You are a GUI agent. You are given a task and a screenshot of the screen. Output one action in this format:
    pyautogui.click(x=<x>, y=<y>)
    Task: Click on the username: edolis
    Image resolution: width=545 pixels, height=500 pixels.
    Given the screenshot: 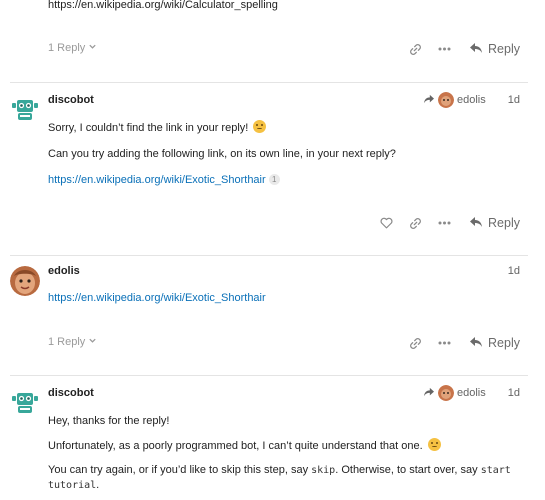 What is the action you would take?
    pyautogui.click(x=64, y=271)
    